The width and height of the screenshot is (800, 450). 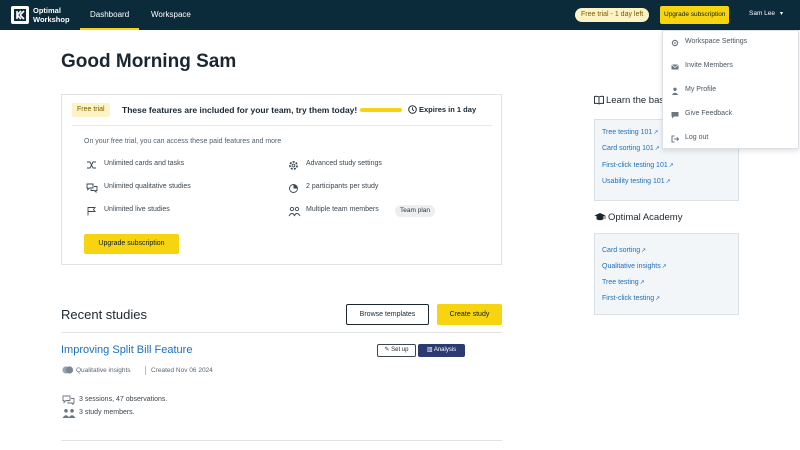 I want to click on optimal-workshop-logo, so click(x=20, y=15).